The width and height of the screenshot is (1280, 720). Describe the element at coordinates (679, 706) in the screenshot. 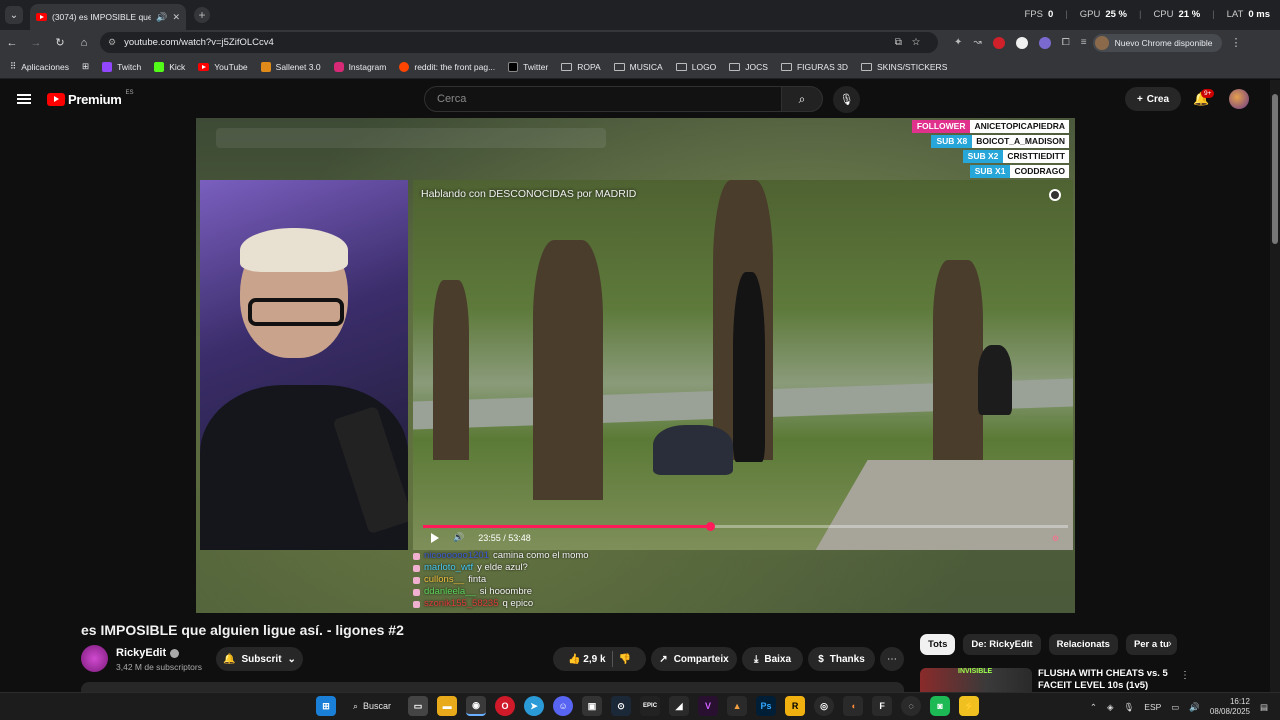

I see `app-icon: ◢` at that location.